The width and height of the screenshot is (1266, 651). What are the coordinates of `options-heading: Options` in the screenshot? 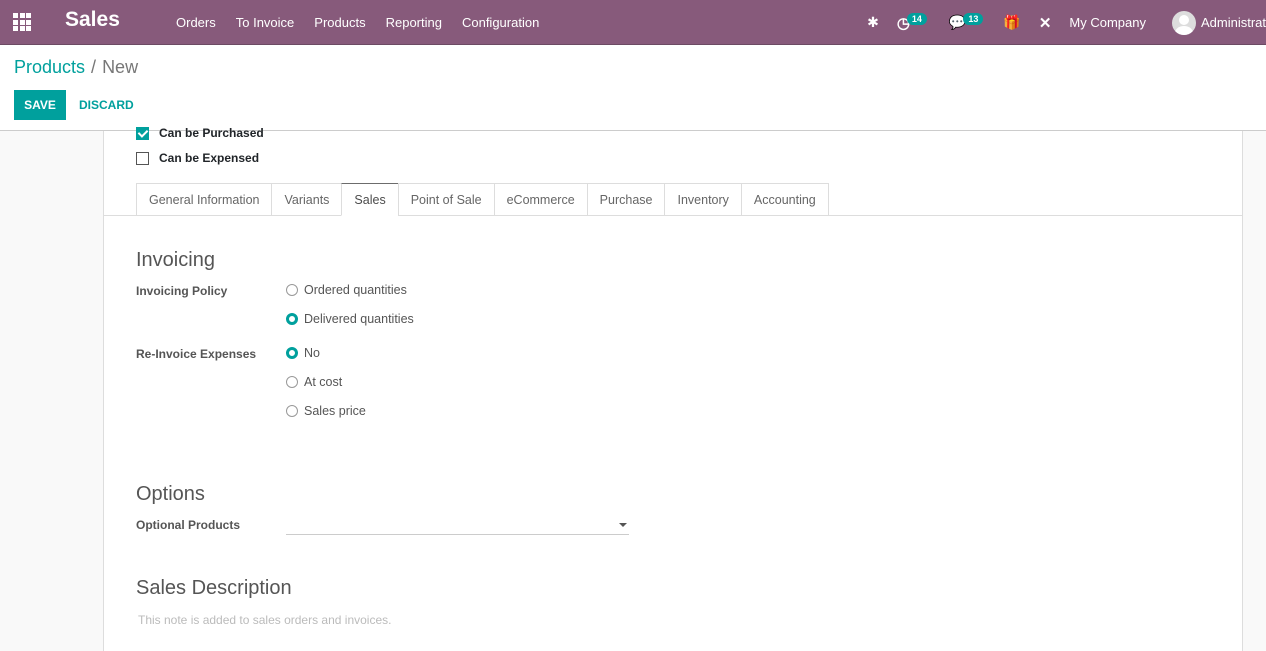 It's located at (170, 494).